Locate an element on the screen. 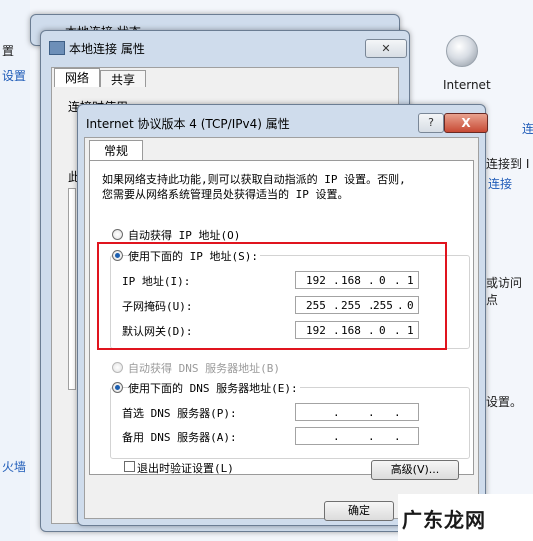 The height and width of the screenshot is (541, 533). watermark-area: 广东龙网 is located at coordinates (465, 517).